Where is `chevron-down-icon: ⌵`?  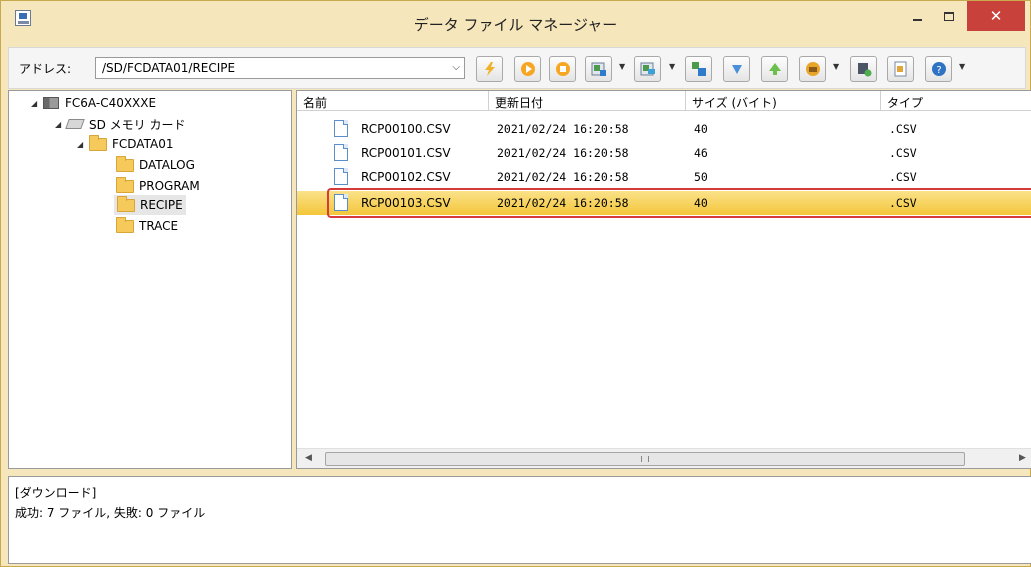
chevron-down-icon: ⌵ is located at coordinates (456, 67).